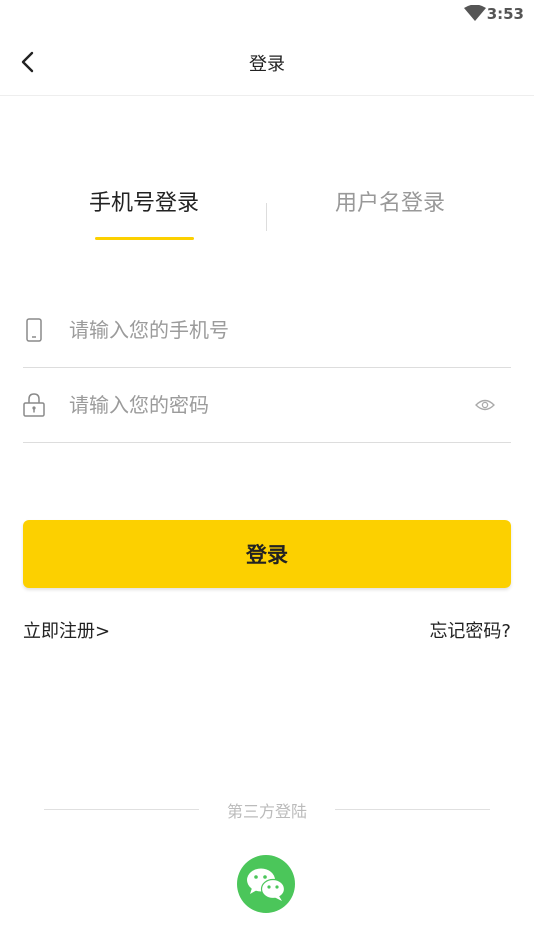  I want to click on tab-divider, so click(266, 217).